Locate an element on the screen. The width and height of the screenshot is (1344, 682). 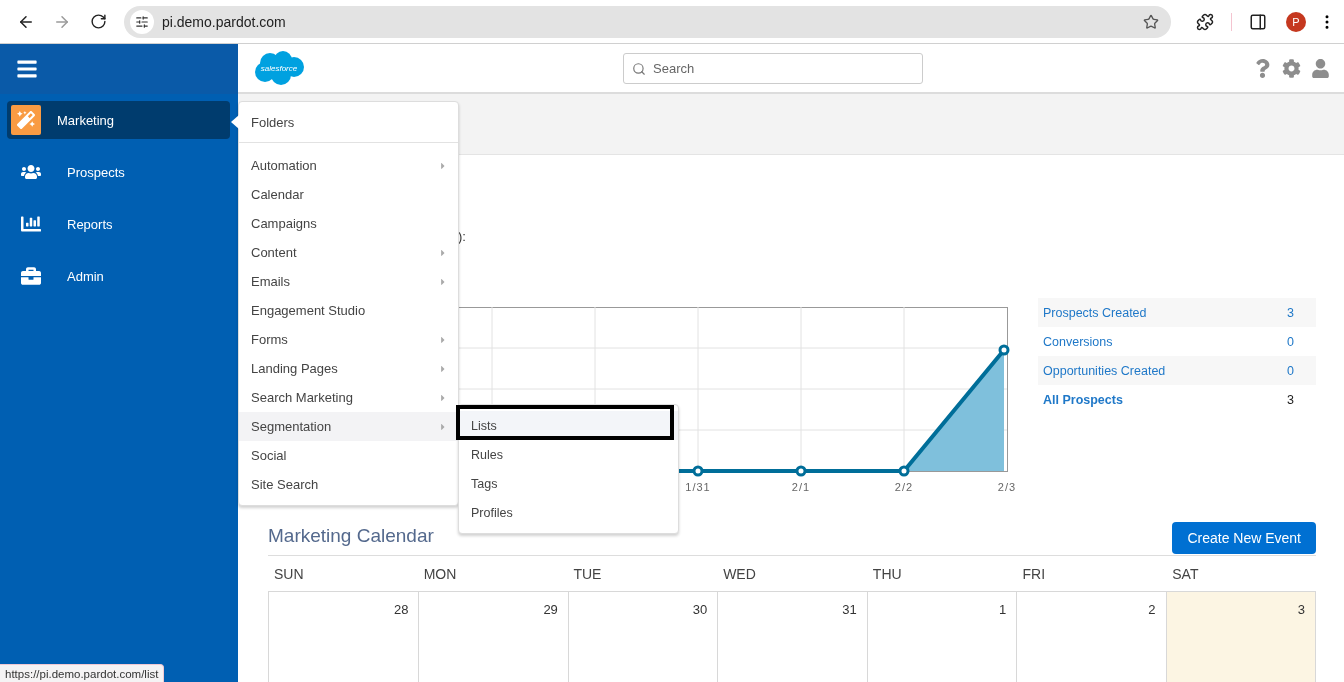
magic-wand-icon is located at coordinates (26, 120).